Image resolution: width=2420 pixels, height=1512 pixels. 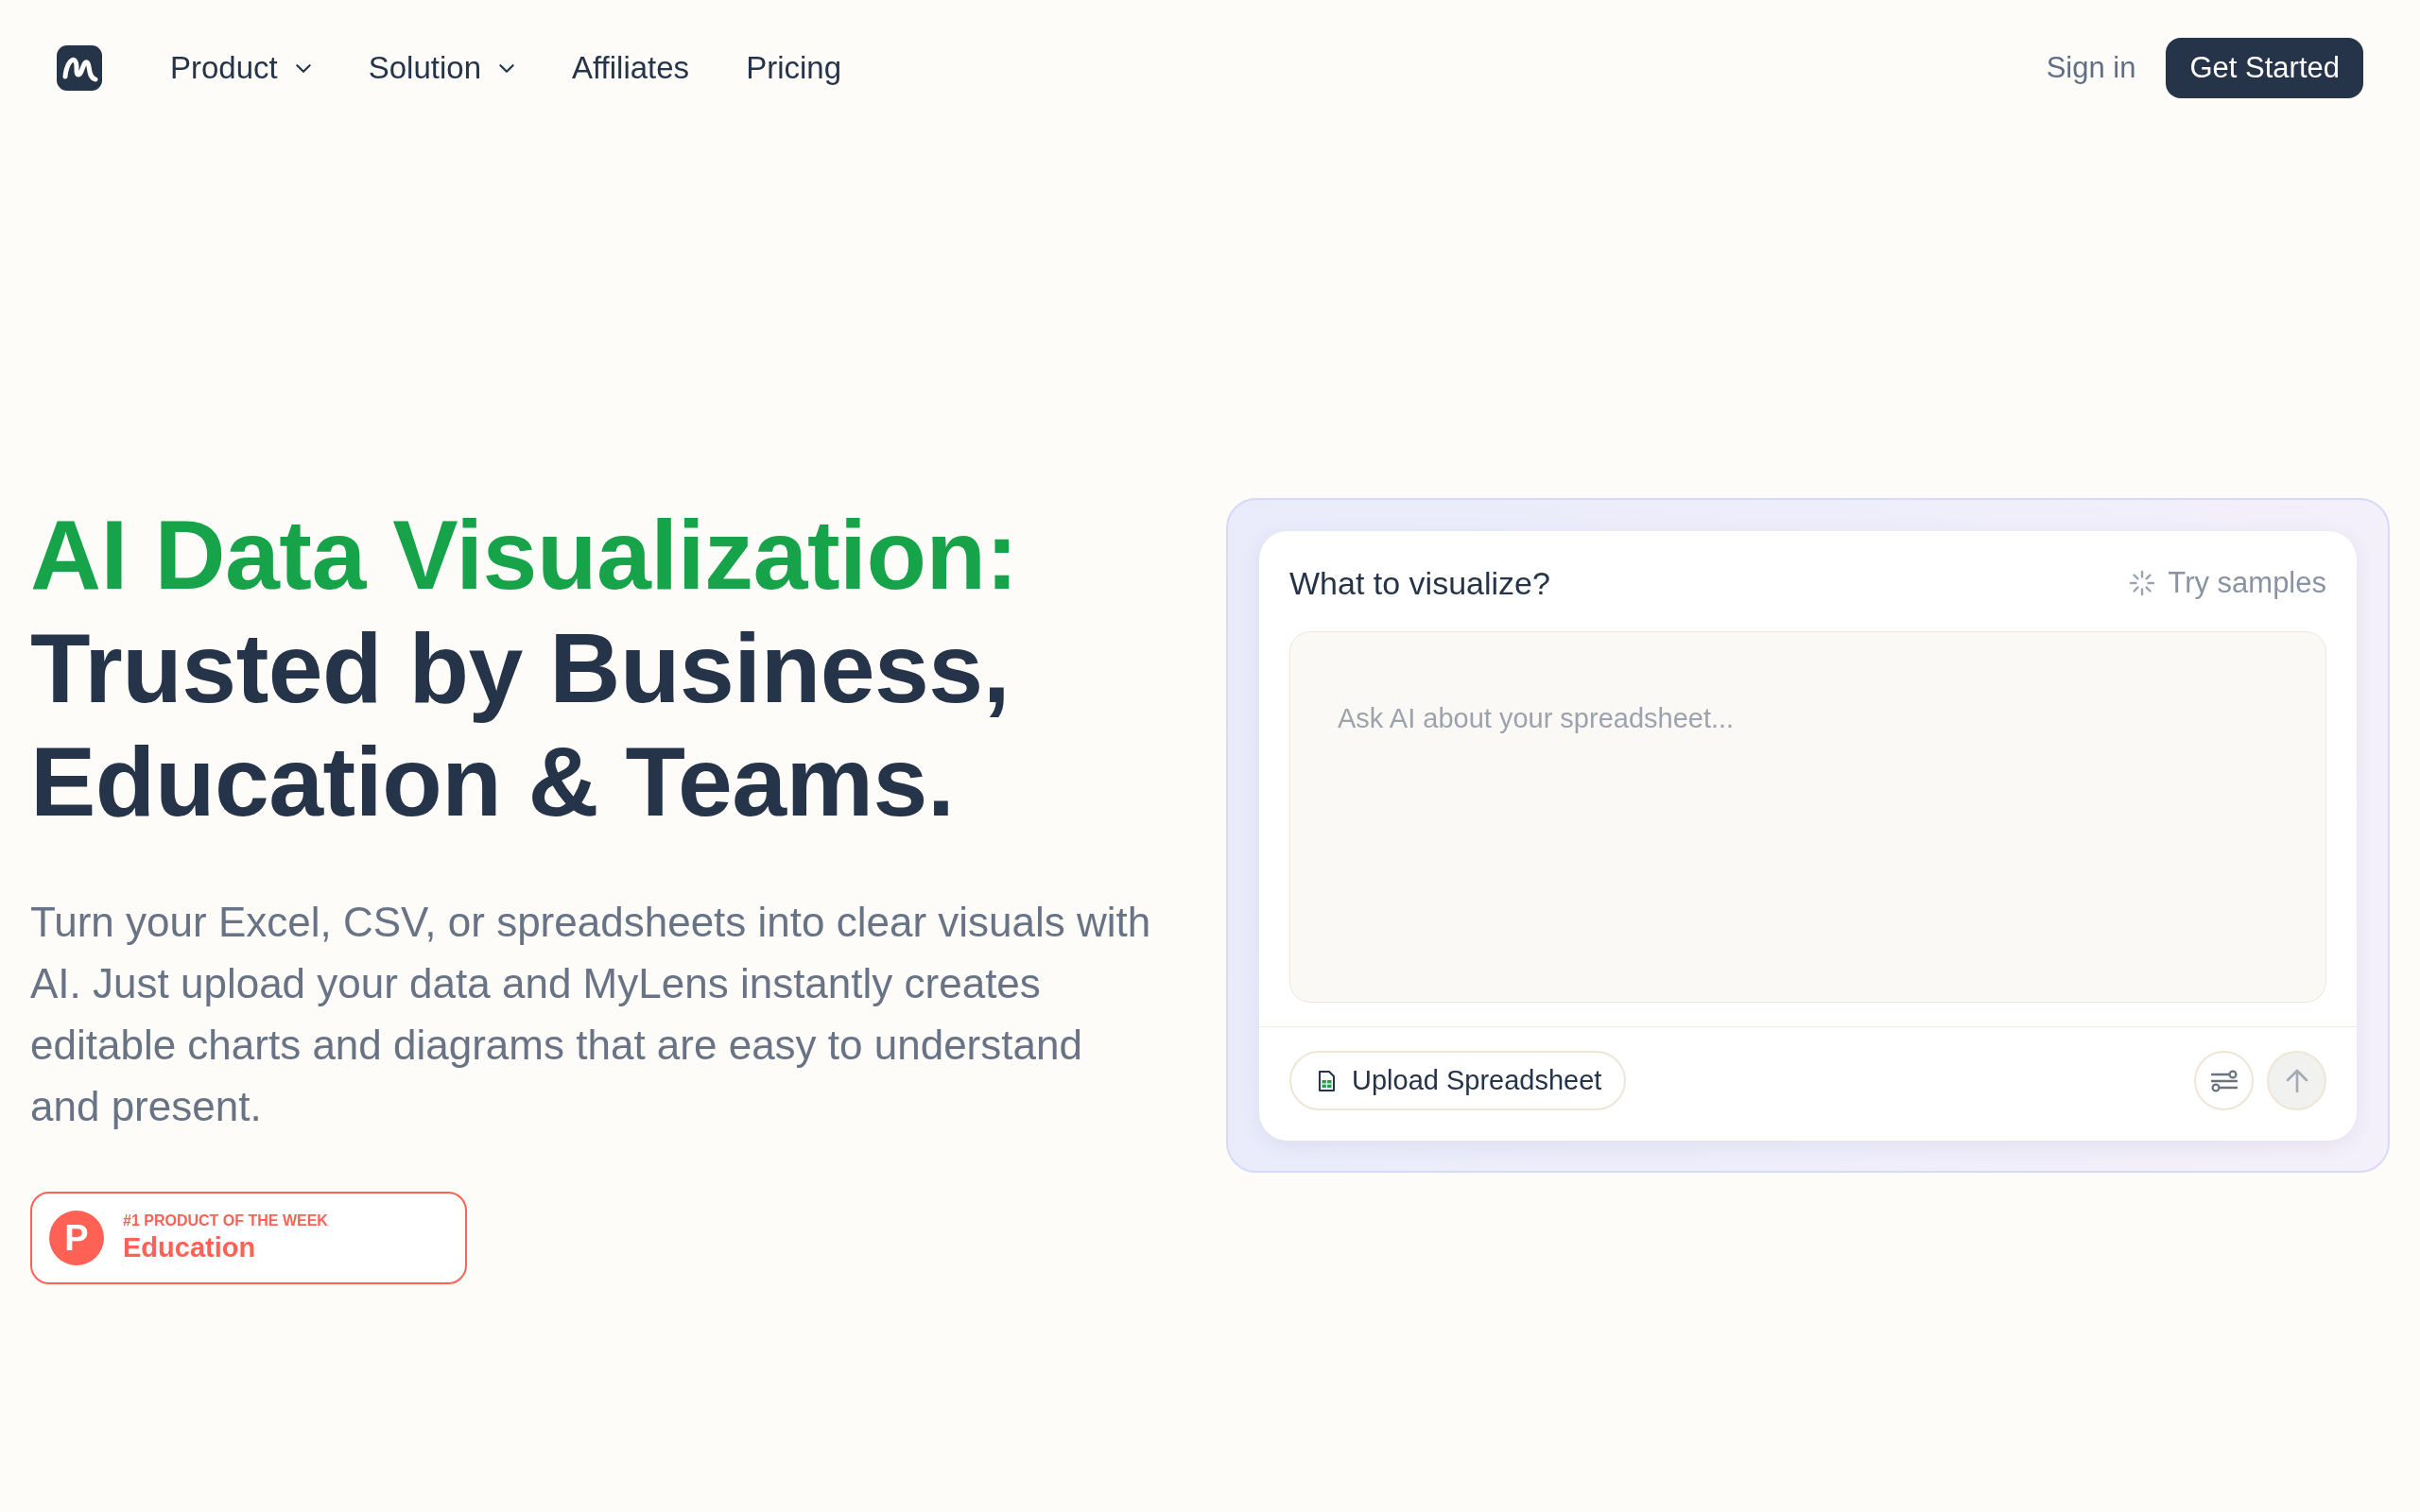 What do you see at coordinates (1419, 583) in the screenshot?
I see `card-title: What to visualize?` at bounding box center [1419, 583].